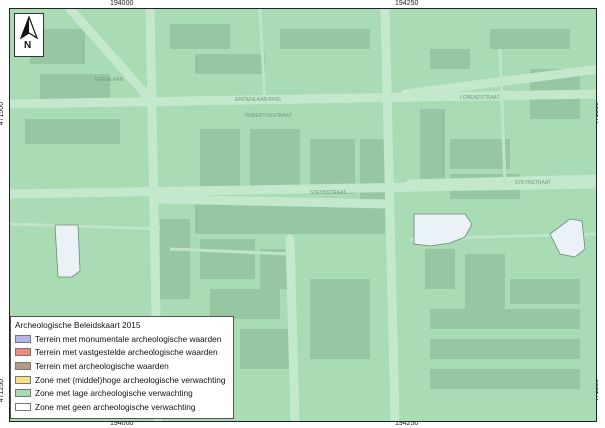  Describe the element at coordinates (407, 3) in the screenshot. I see `x-tick-top-2: 194250` at that location.